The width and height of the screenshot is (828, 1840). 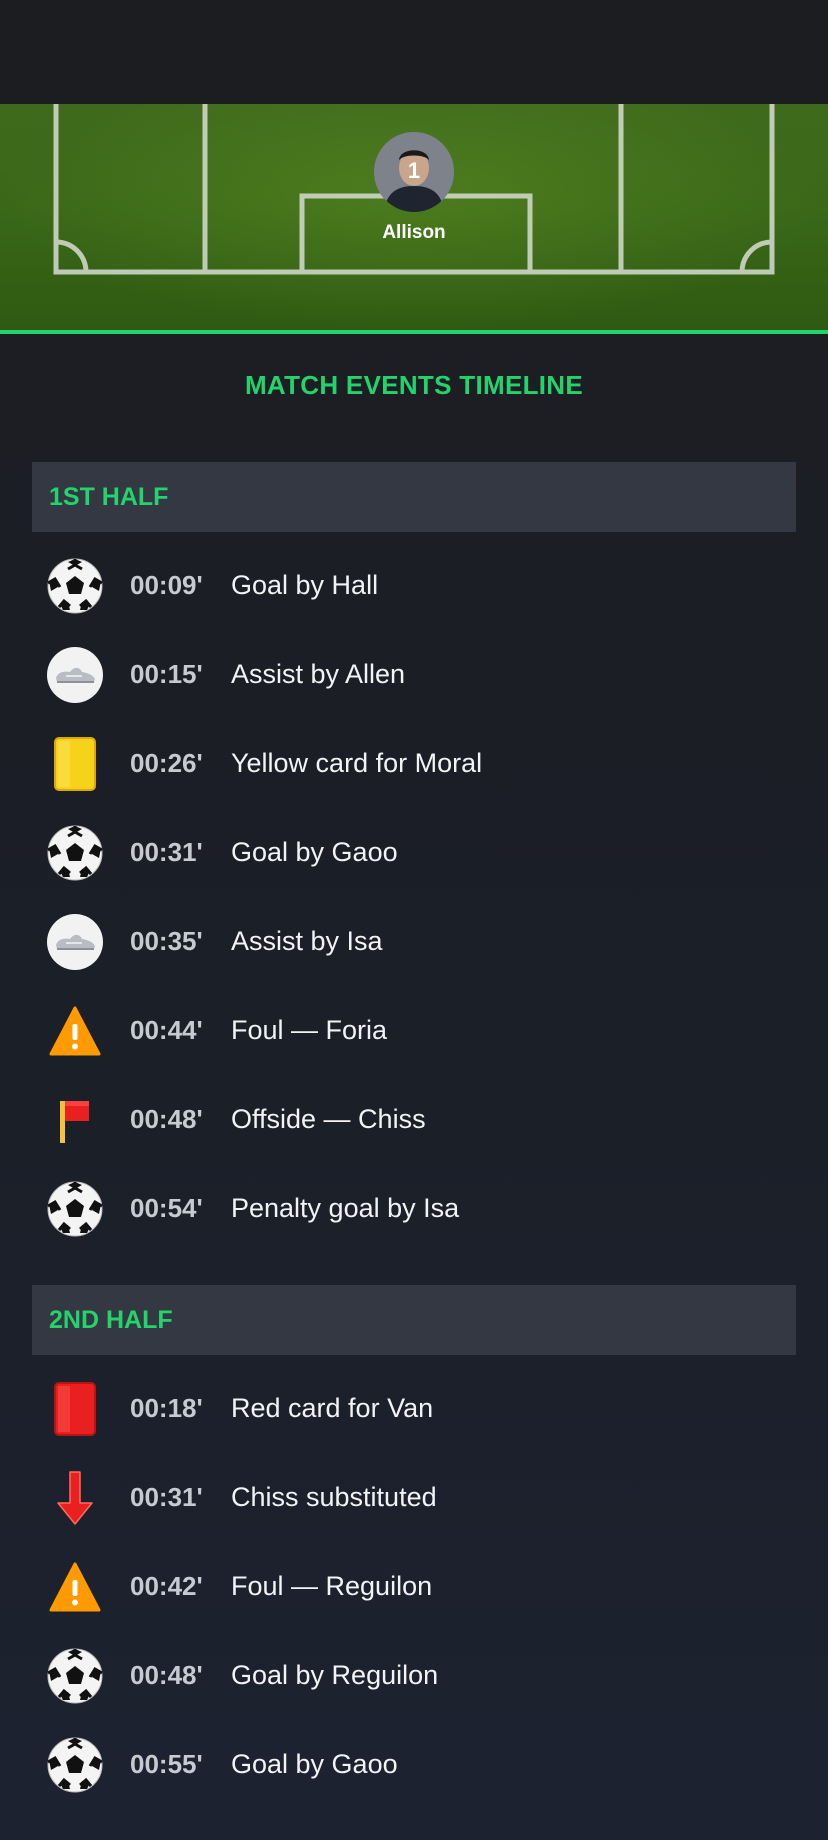 What do you see at coordinates (75, 1409) in the screenshot?
I see `red-card-icon` at bounding box center [75, 1409].